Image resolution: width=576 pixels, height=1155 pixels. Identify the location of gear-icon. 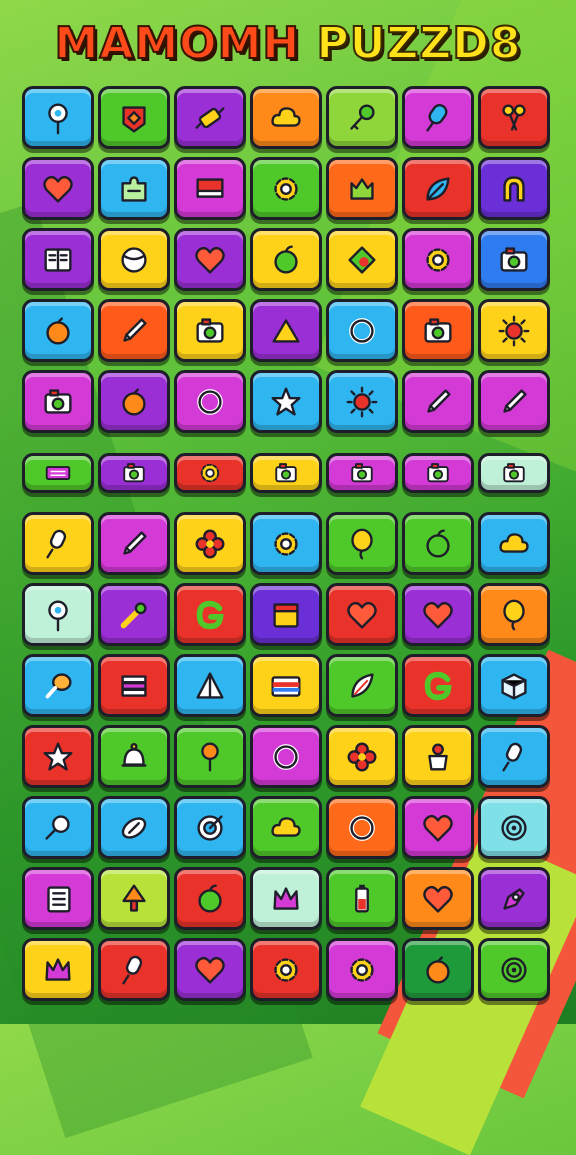
(286, 969).